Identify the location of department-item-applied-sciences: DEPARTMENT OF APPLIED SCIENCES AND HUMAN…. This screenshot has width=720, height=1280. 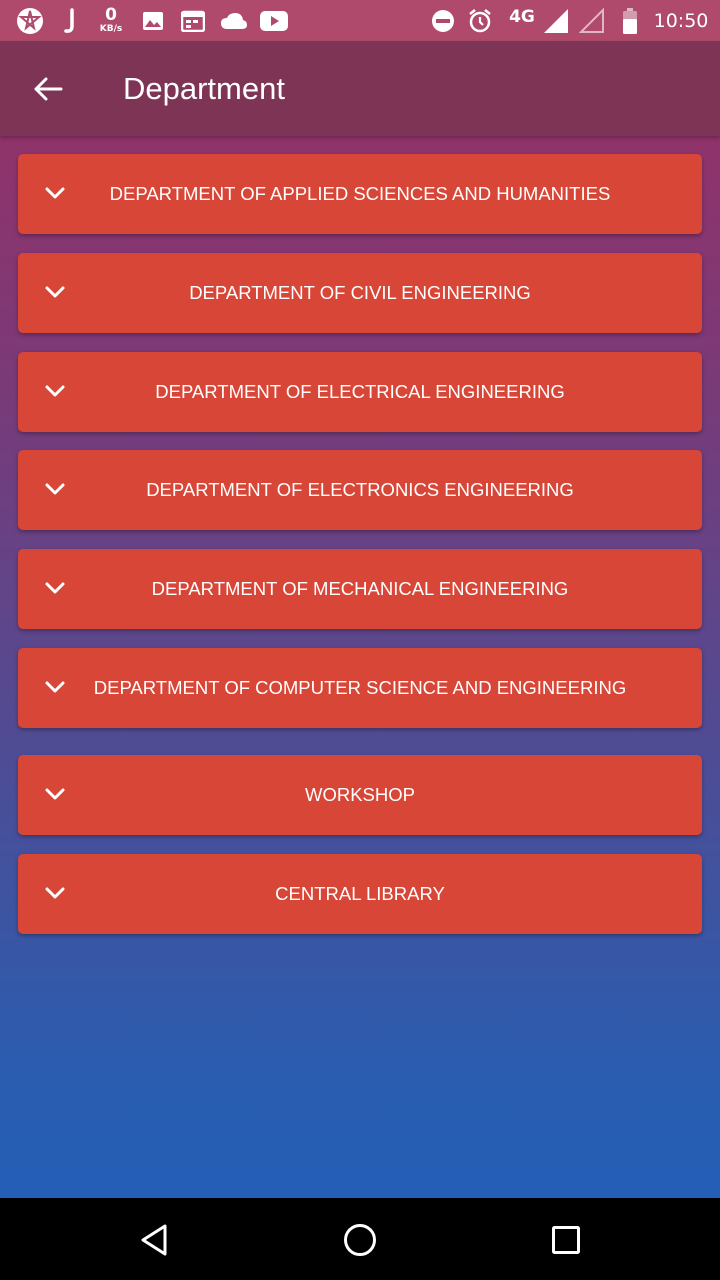
(360, 194).